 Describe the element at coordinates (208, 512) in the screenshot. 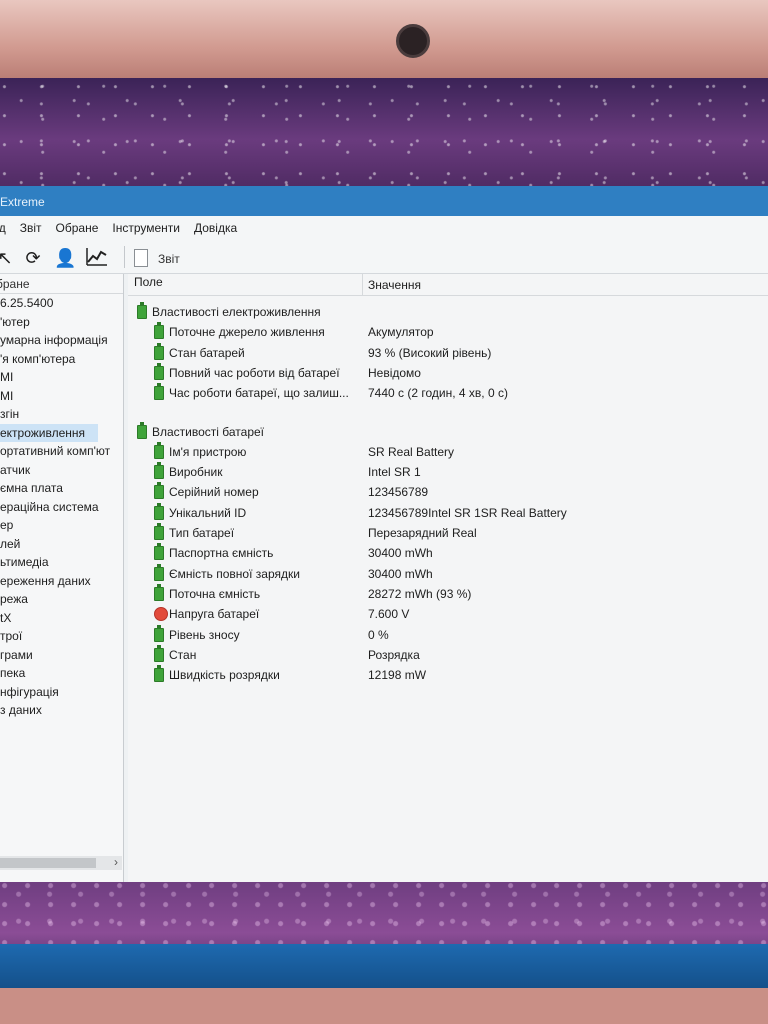

I see `detail-field: Унікальний ID` at that location.